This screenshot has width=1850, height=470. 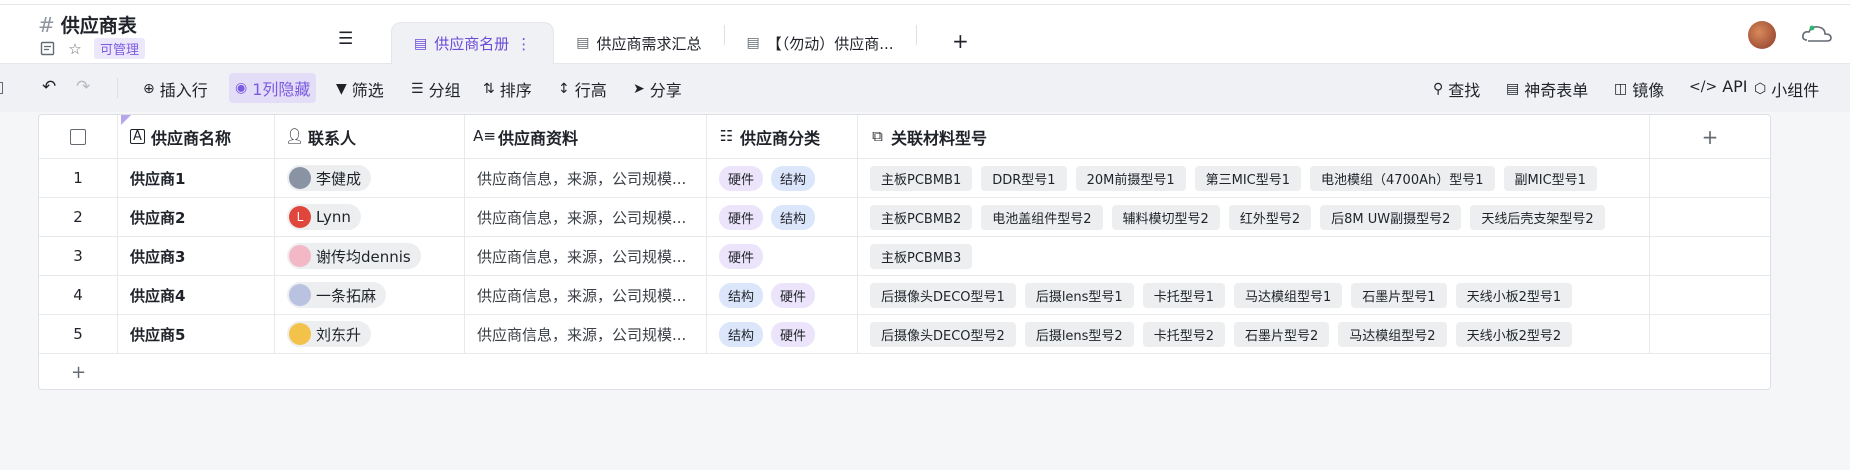 I want to click on insert-row-button: ⊕ 插入行, so click(x=175, y=89).